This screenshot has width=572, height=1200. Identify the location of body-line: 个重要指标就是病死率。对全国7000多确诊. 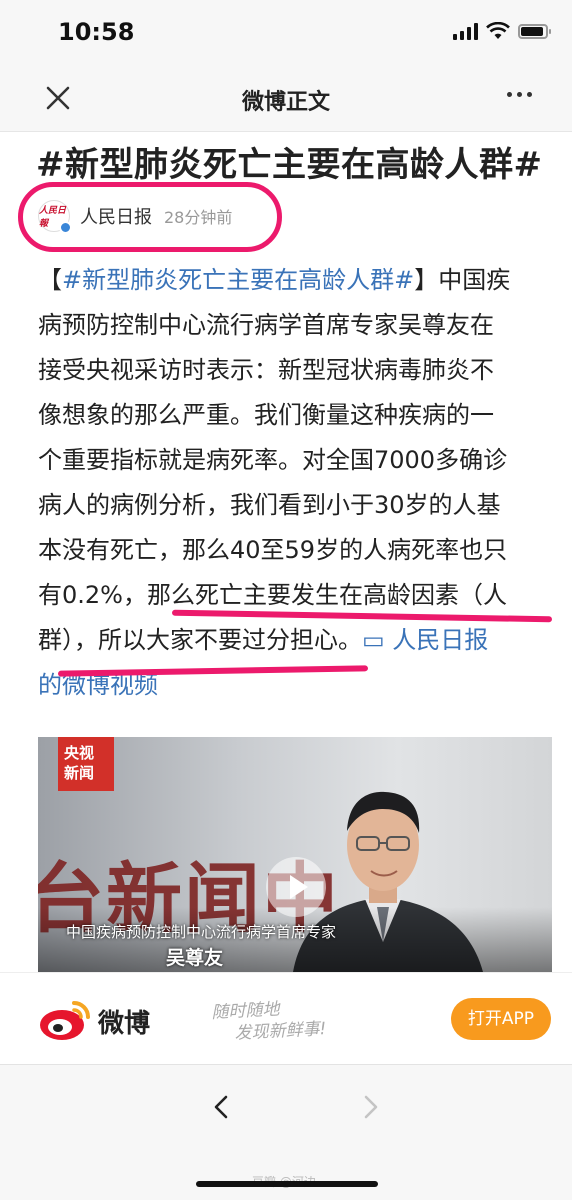
(273, 460).